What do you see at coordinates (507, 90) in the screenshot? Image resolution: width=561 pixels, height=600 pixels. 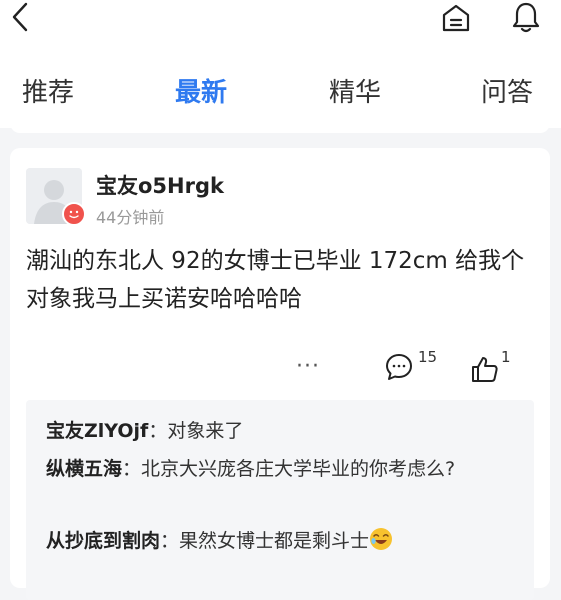 I see `tab-qa: 问答` at bounding box center [507, 90].